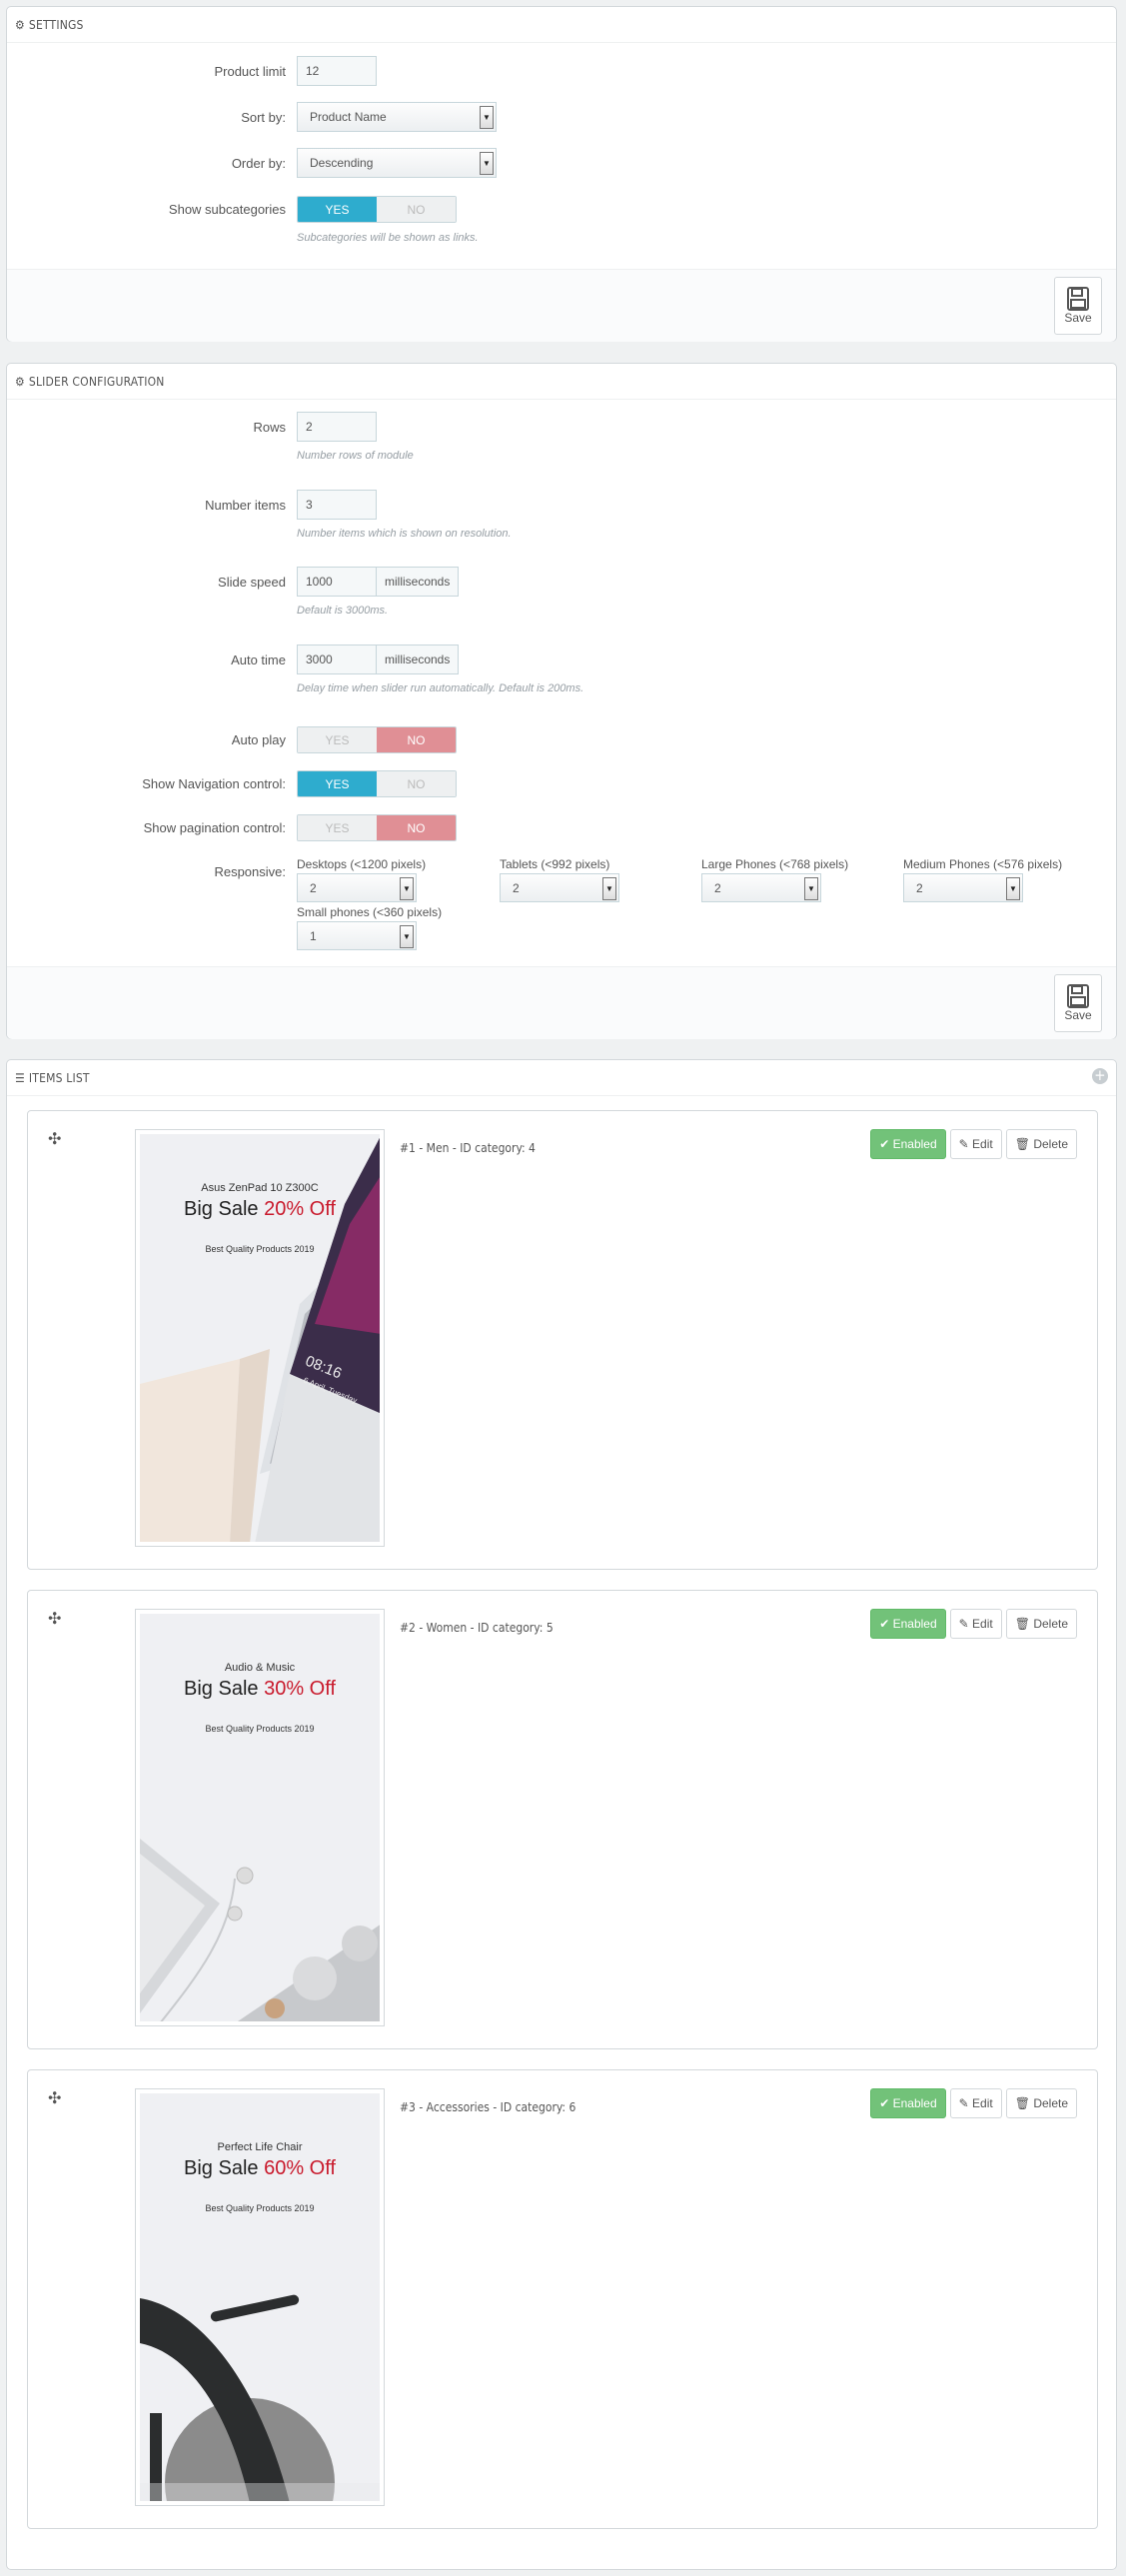 This screenshot has height=2576, width=1126. Describe the element at coordinates (260, 1188) in the screenshot. I see `slide-subtitle: Asus ZenPad 10 Z300C` at that location.